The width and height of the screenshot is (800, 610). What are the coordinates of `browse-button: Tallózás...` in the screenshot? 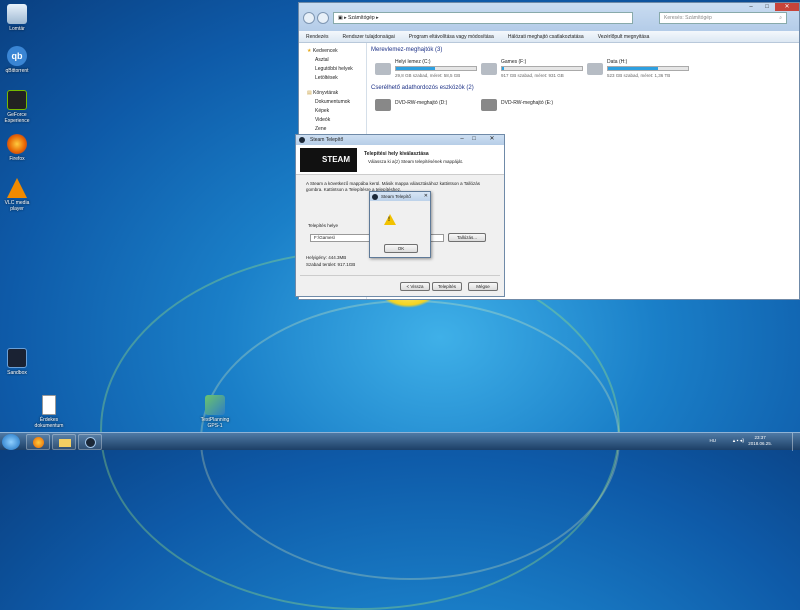 It's located at (467, 237).